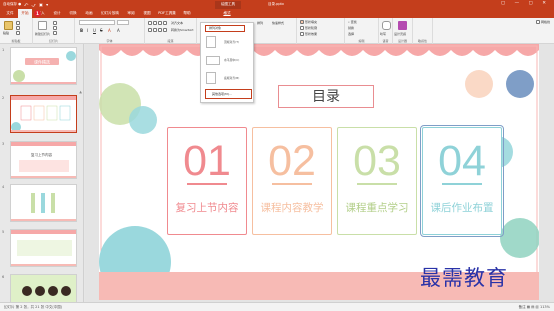  I want to click on font-group: B I U S A A 字体, so click(110, 31).